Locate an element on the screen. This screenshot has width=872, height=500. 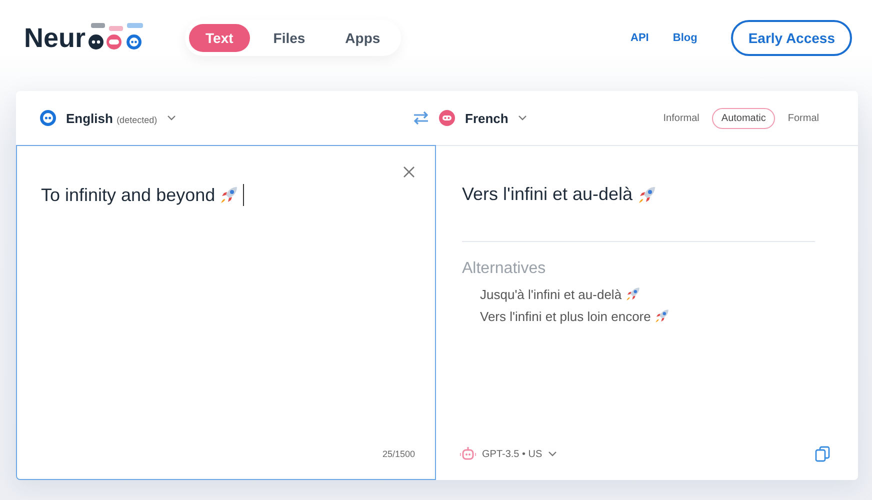
logo-text: Neur is located at coordinates (55, 38).